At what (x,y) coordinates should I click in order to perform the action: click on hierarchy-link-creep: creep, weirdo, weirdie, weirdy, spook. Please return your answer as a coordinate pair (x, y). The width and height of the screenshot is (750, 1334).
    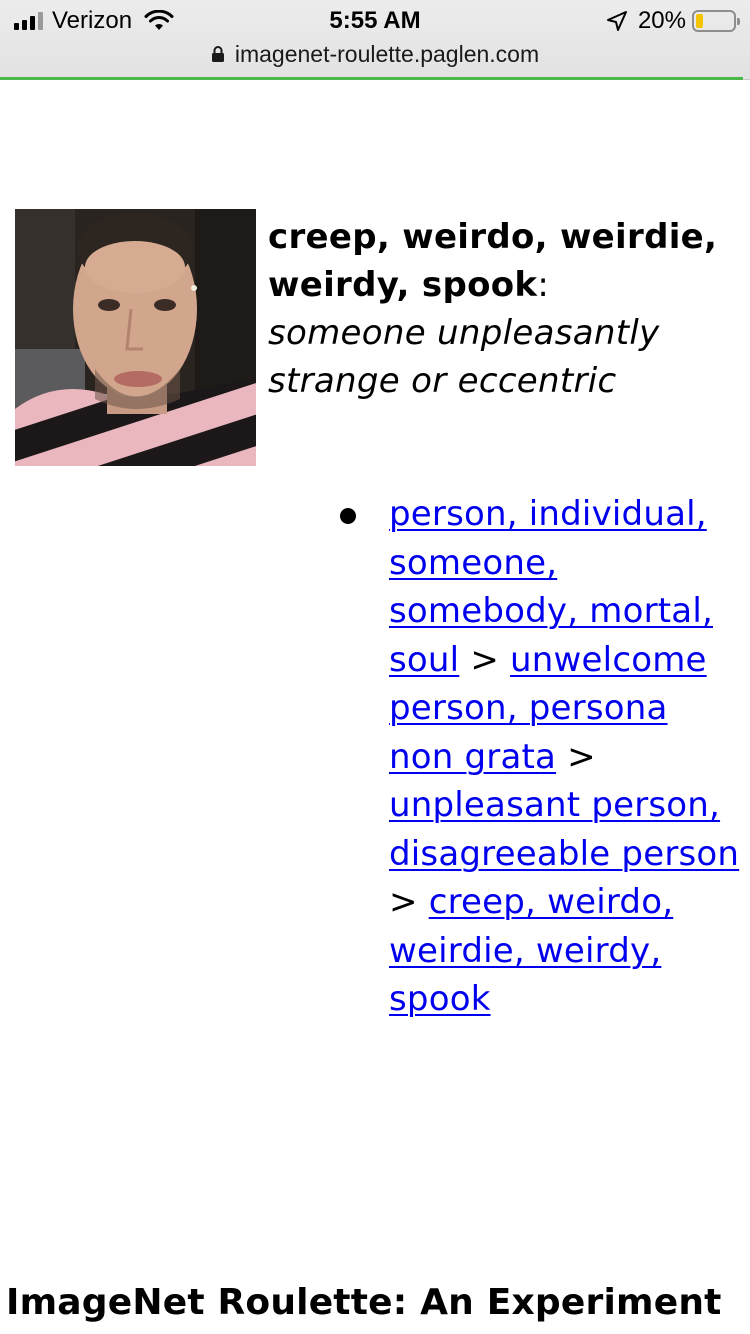
    Looking at the image, I should click on (531, 950).